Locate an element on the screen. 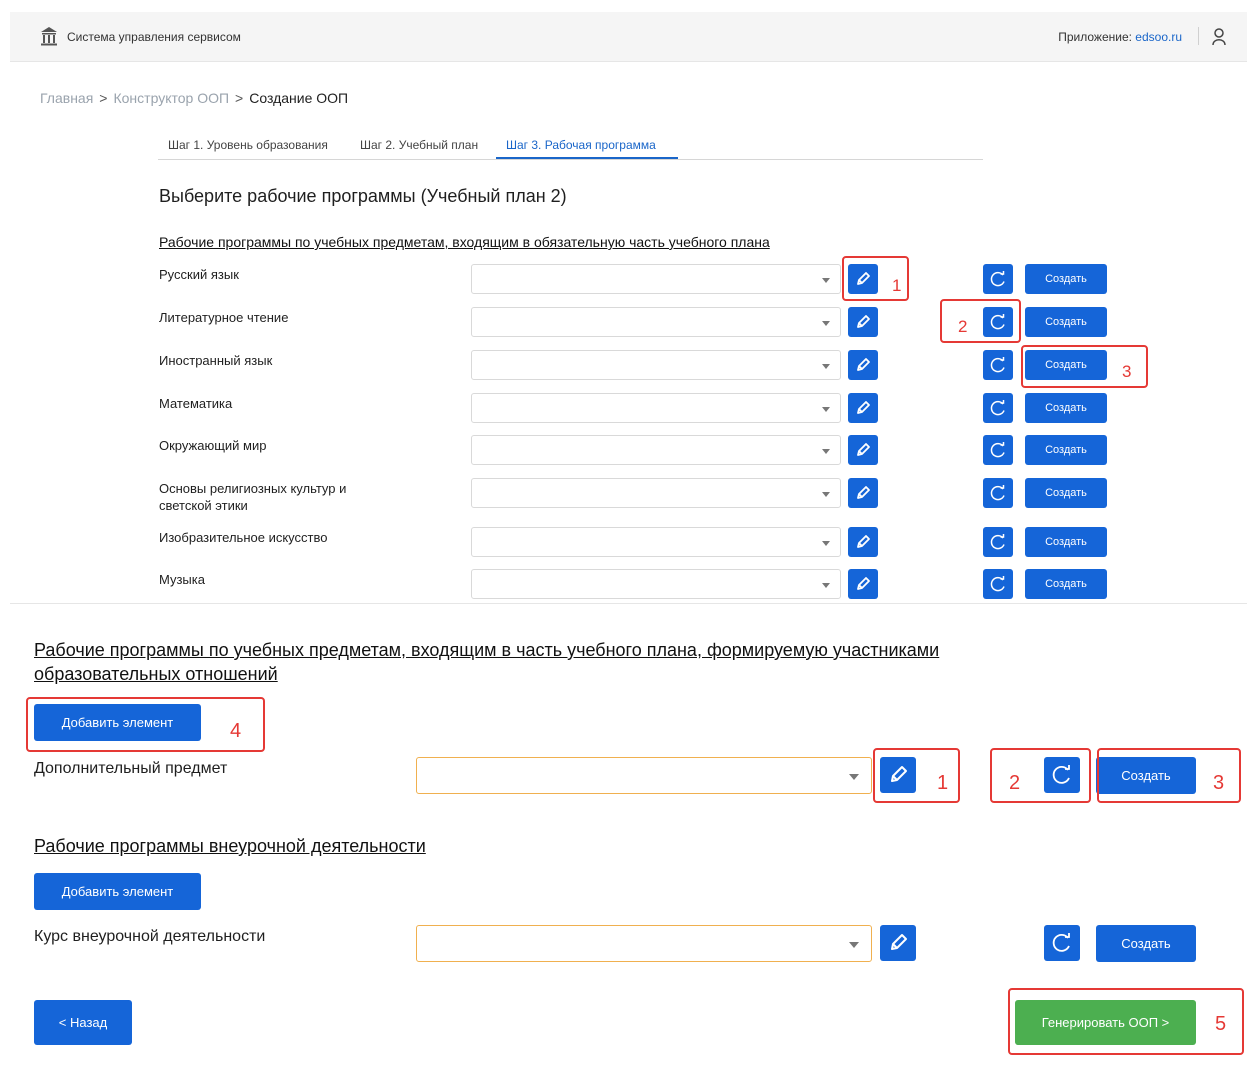 This screenshot has width=1247, height=1080. app-info: Приложение: edsoo.ru is located at coordinates (1120, 37).